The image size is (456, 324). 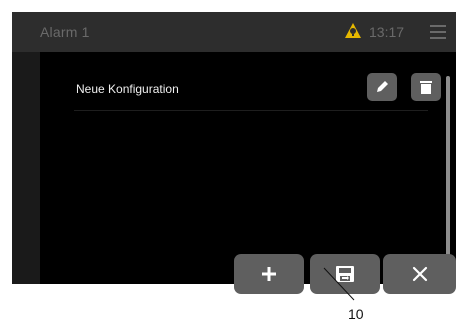 I want to click on callout-number: 10, so click(x=356, y=314).